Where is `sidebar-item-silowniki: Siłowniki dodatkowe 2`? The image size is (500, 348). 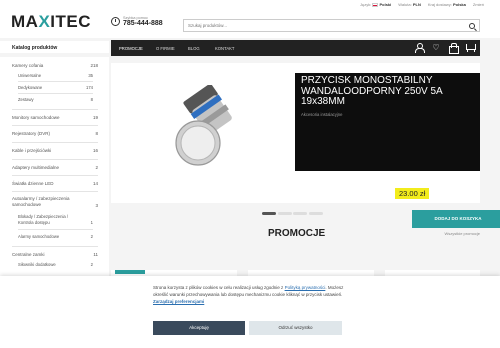
sidebar-item-silowniki: Siłowniki dodatkowe 2 is located at coordinates (55, 264).